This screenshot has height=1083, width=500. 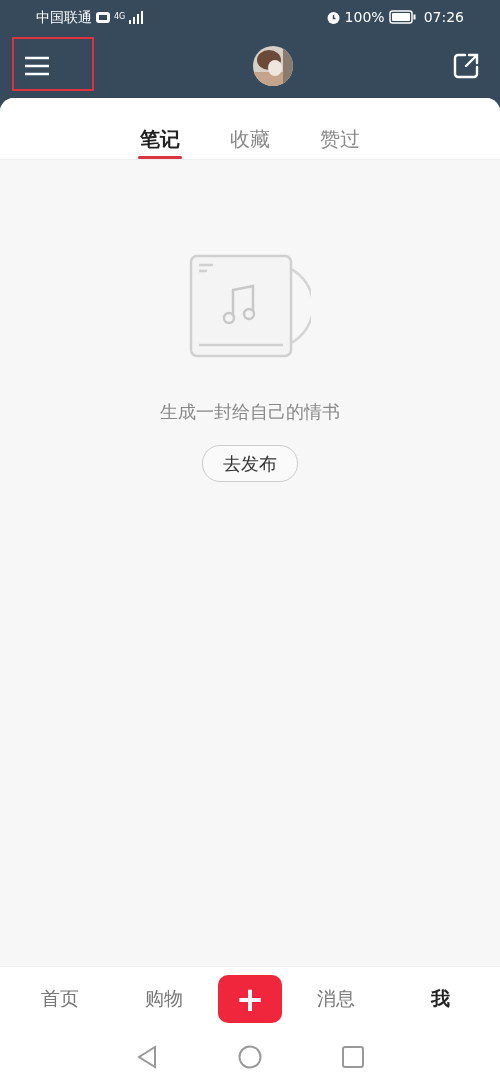 What do you see at coordinates (103, 17) in the screenshot?
I see `hd-icon` at bounding box center [103, 17].